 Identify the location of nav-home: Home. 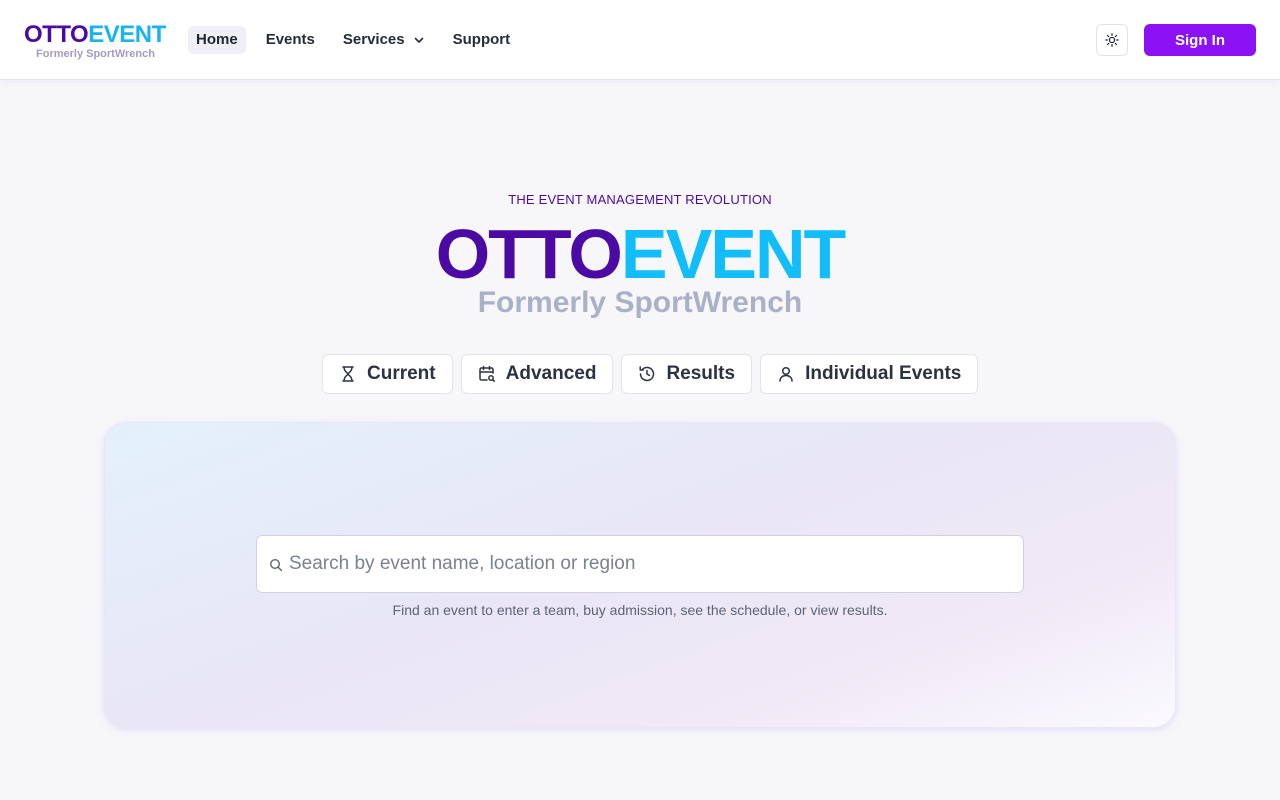
(217, 40).